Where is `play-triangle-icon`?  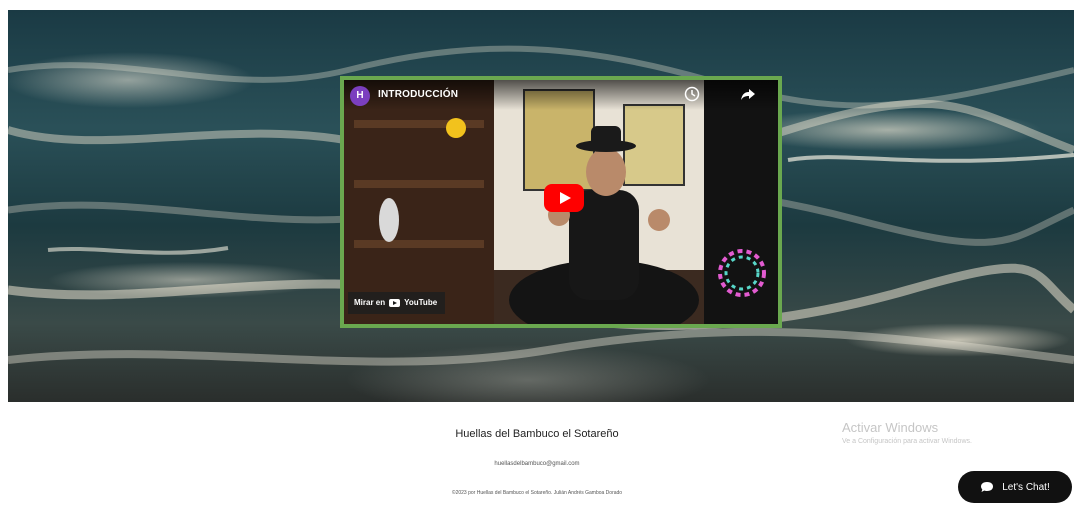
play-triangle-icon is located at coordinates (565, 198).